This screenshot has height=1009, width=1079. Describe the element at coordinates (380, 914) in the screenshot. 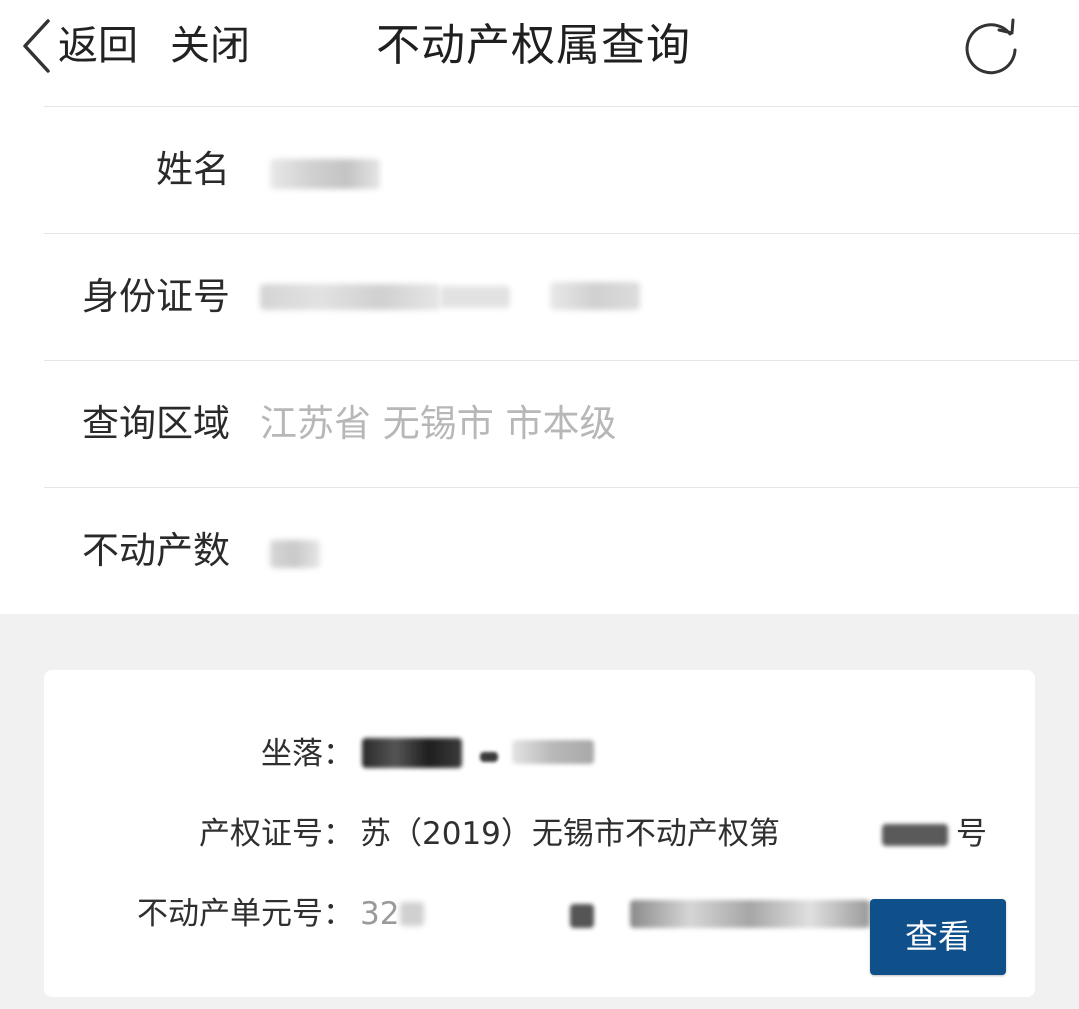

I see `unit-number-prefix: 32` at that location.